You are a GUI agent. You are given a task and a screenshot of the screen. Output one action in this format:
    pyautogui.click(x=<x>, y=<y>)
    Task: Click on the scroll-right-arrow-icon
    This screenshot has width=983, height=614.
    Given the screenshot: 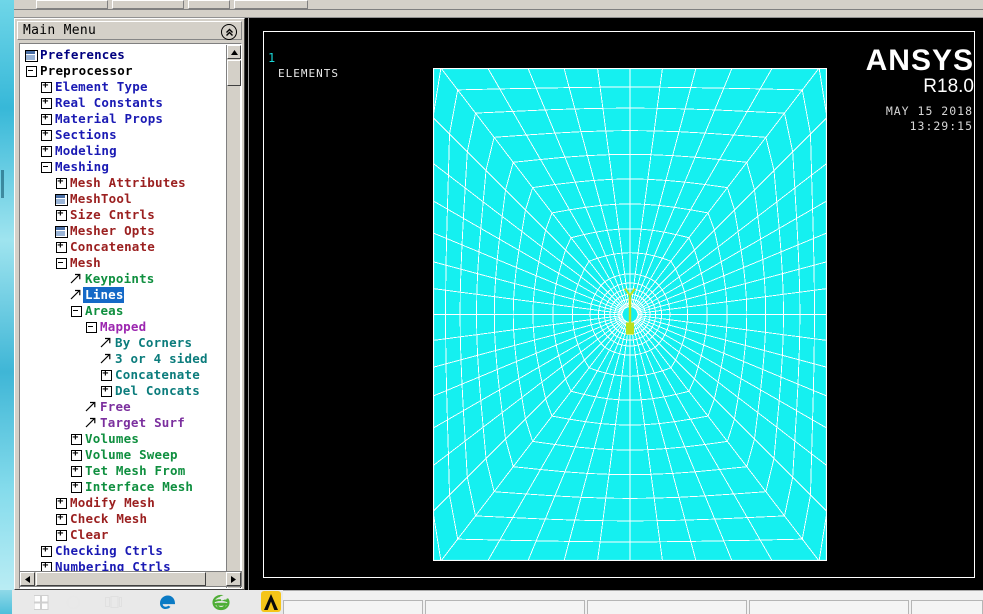 What is the action you would take?
    pyautogui.click(x=233, y=579)
    